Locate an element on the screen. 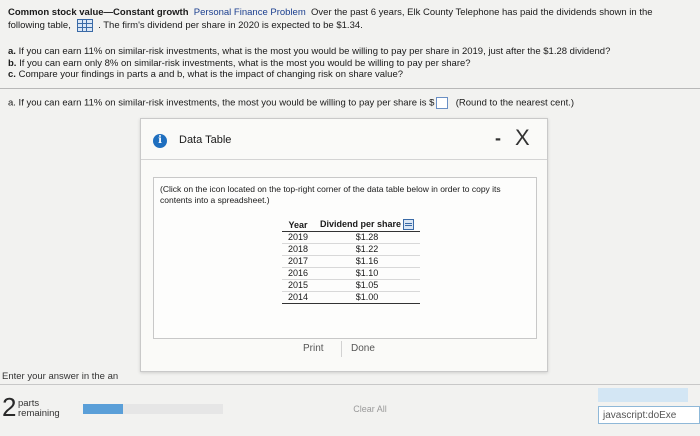 The image size is (700, 436). print-button: Print is located at coordinates (313, 348).